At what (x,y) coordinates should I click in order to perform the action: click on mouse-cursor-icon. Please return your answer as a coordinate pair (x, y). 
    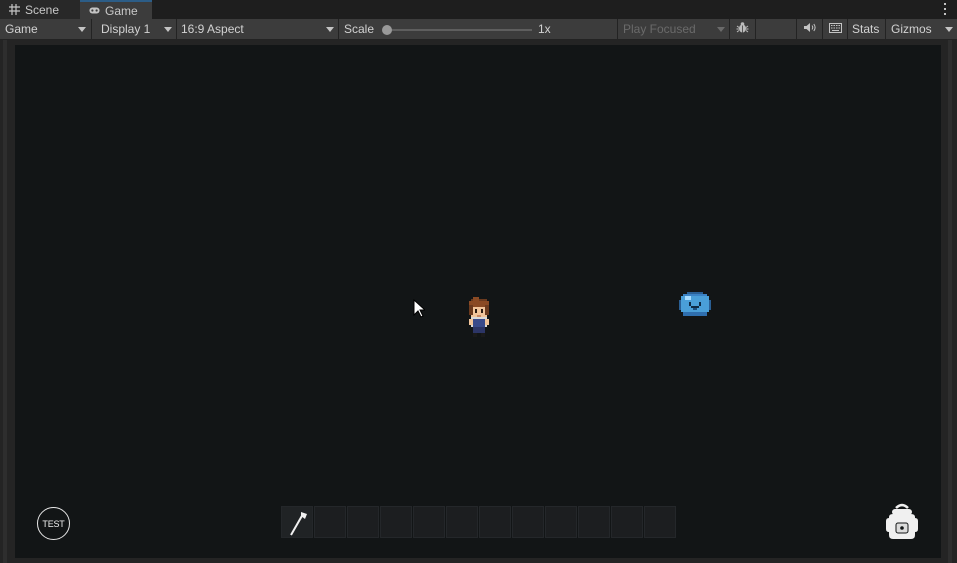
    Looking at the image, I should click on (420, 309).